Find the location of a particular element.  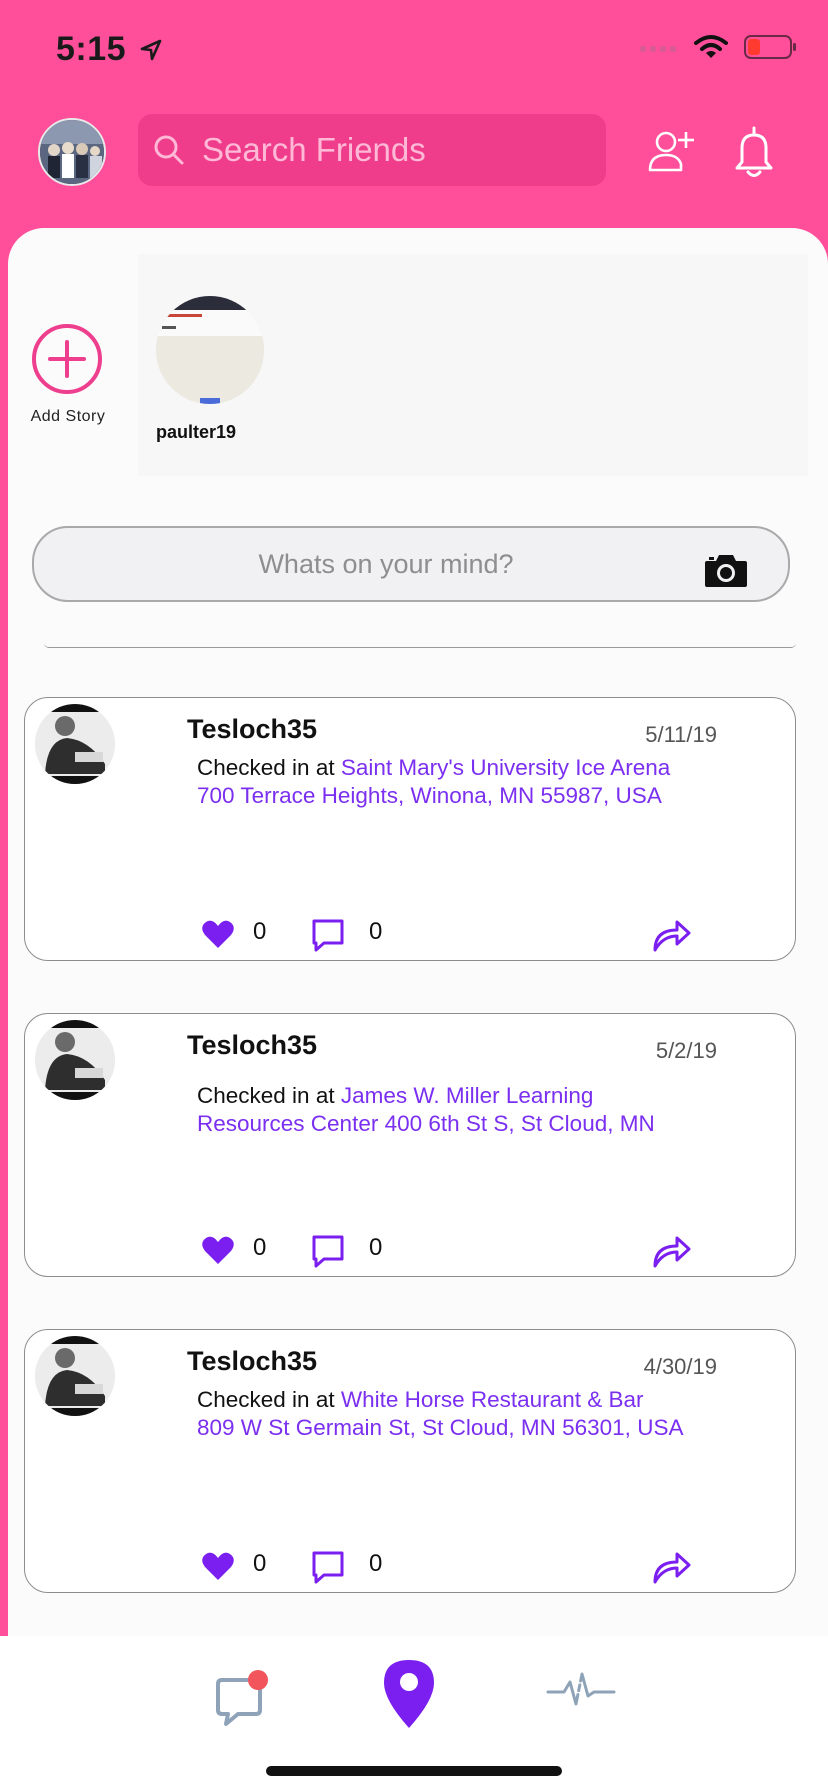

search-input is located at coordinates (392, 150).